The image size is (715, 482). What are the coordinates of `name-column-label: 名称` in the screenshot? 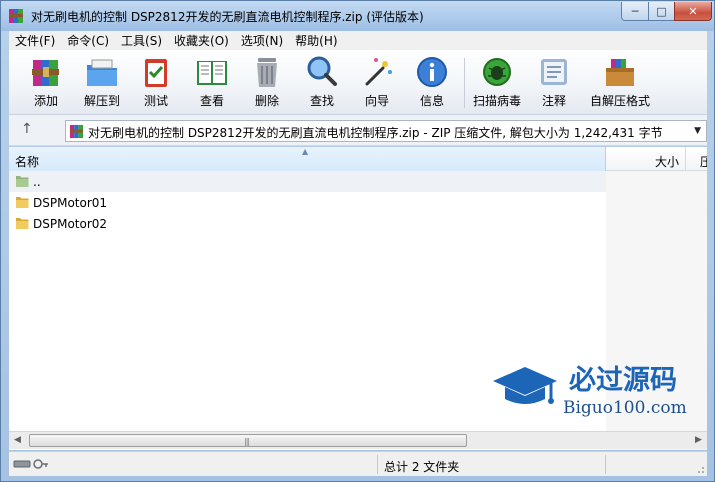 It's located at (27, 162).